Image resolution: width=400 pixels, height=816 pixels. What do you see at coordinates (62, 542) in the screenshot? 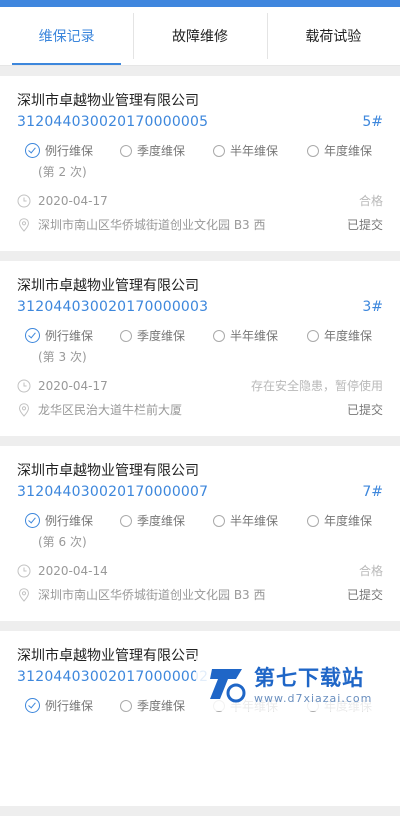
I see `maintenance-count: (第 6 次)` at bounding box center [62, 542].